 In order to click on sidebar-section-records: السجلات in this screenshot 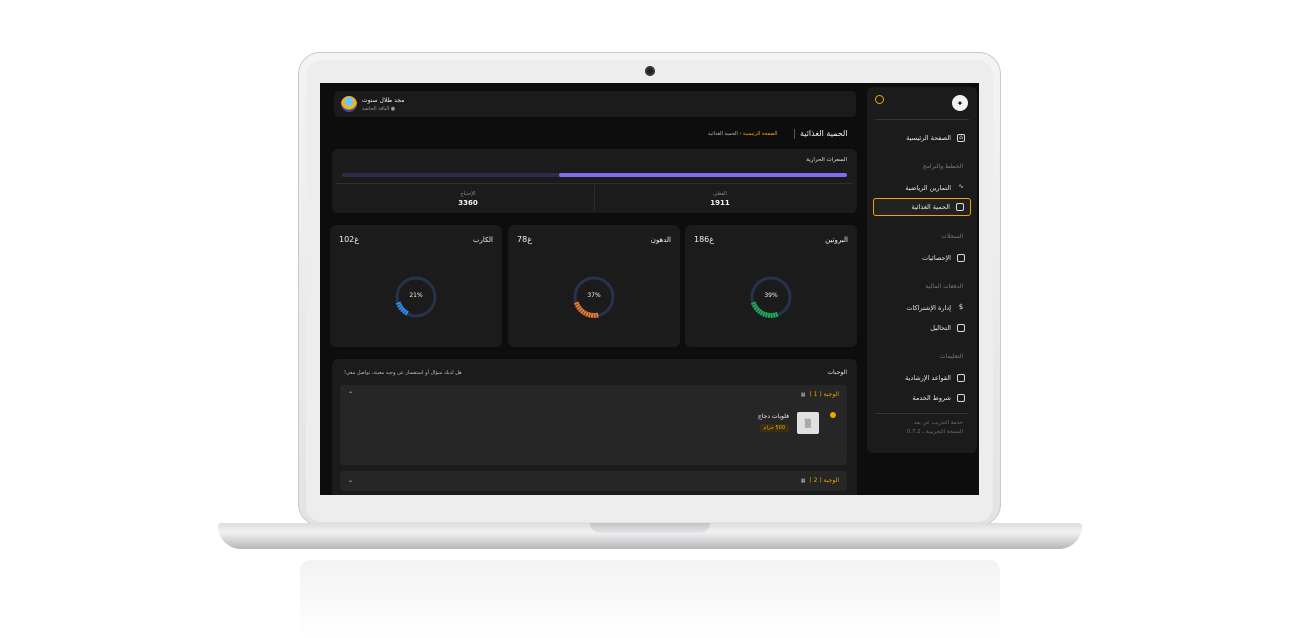, I will do `click(952, 236)`.